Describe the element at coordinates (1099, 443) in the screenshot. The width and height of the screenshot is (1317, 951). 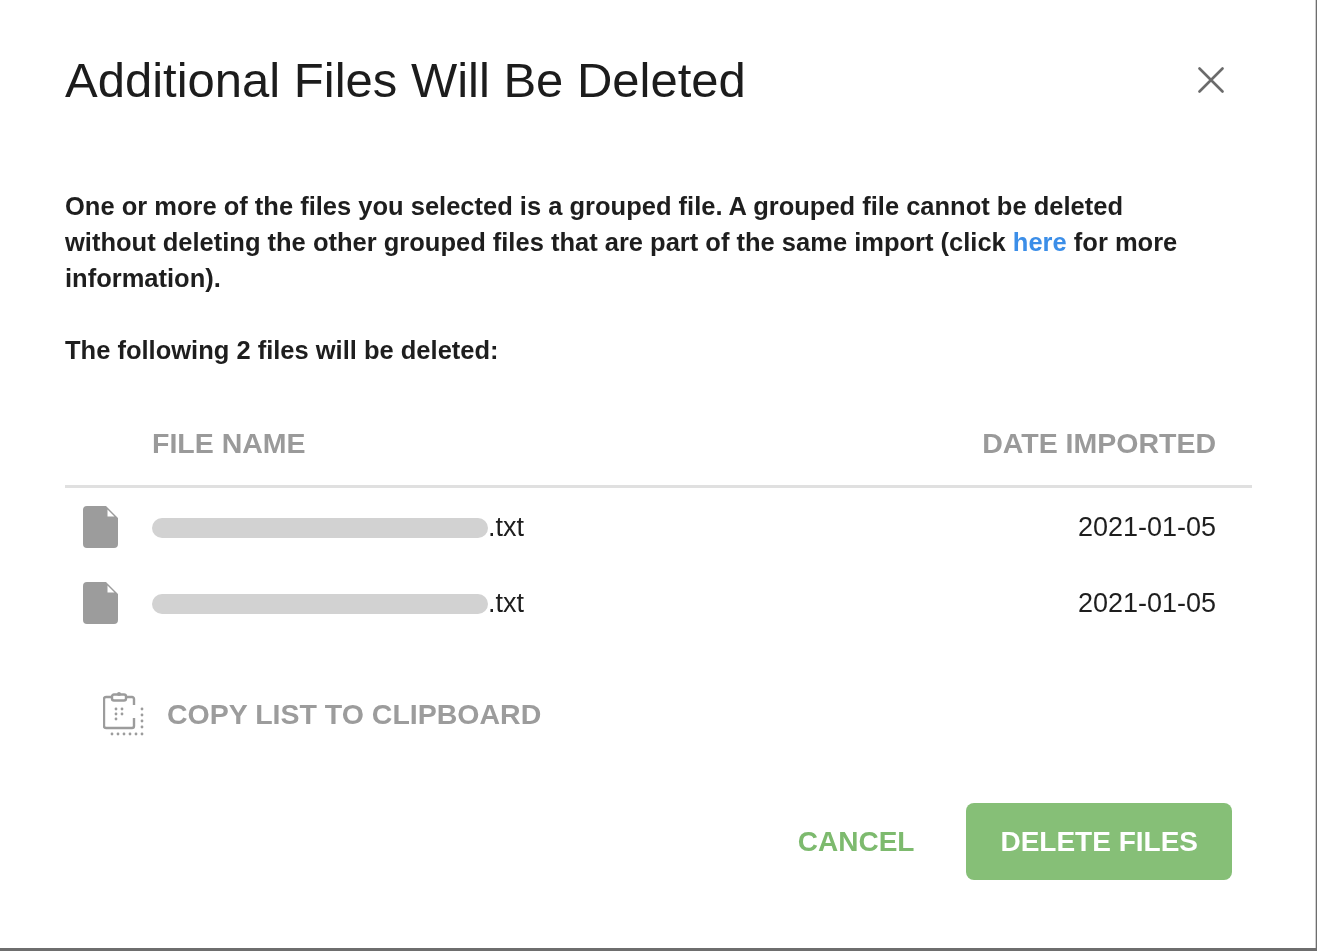
I see `column-header: DATE IMPORTED` at that location.